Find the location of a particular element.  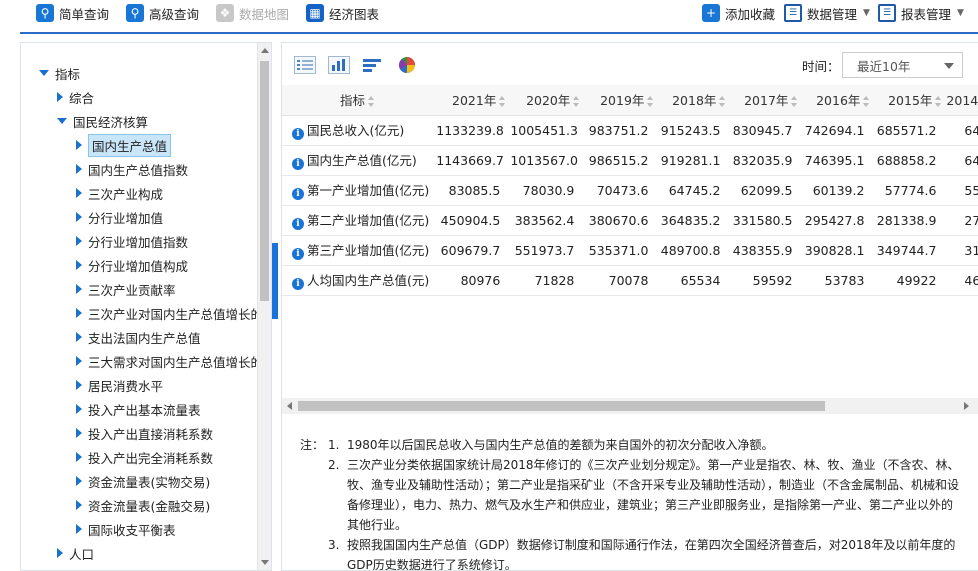

table-cell: 6435 is located at coordinates (962, 160).